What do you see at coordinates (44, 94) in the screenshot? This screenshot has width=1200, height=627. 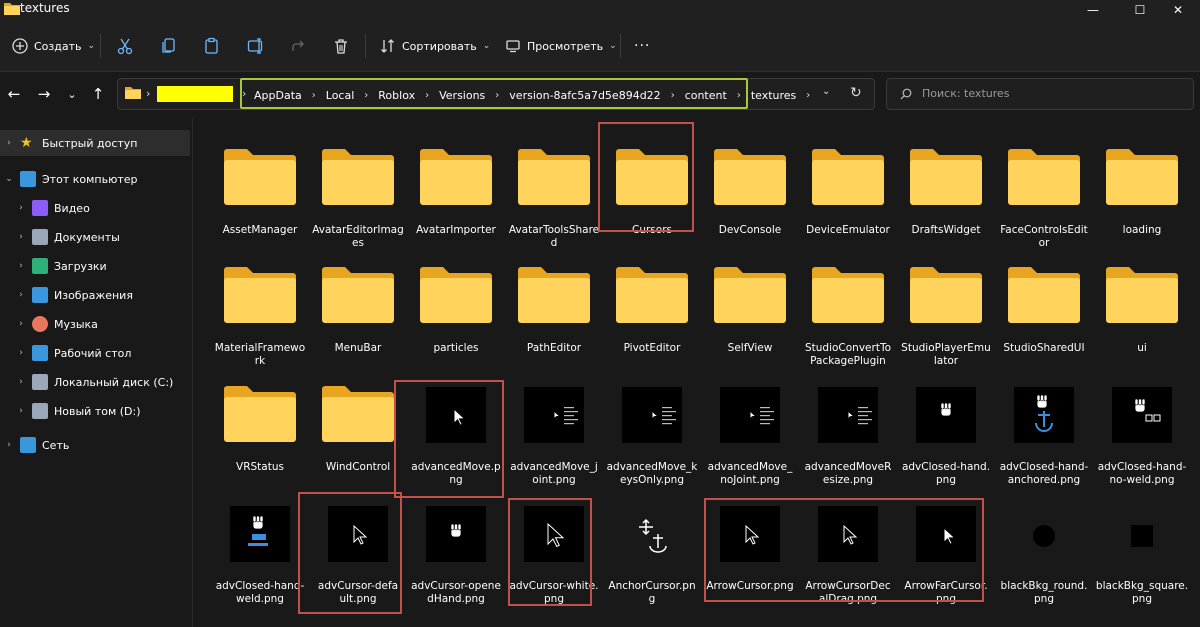 I see `forward-button: →` at bounding box center [44, 94].